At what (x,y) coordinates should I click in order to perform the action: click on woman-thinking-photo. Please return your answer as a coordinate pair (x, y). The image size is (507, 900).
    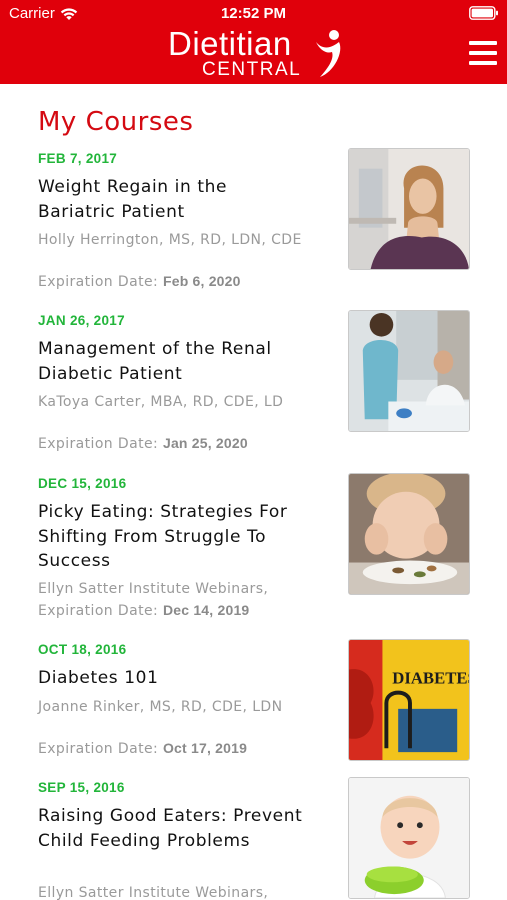
    Looking at the image, I should click on (409, 209).